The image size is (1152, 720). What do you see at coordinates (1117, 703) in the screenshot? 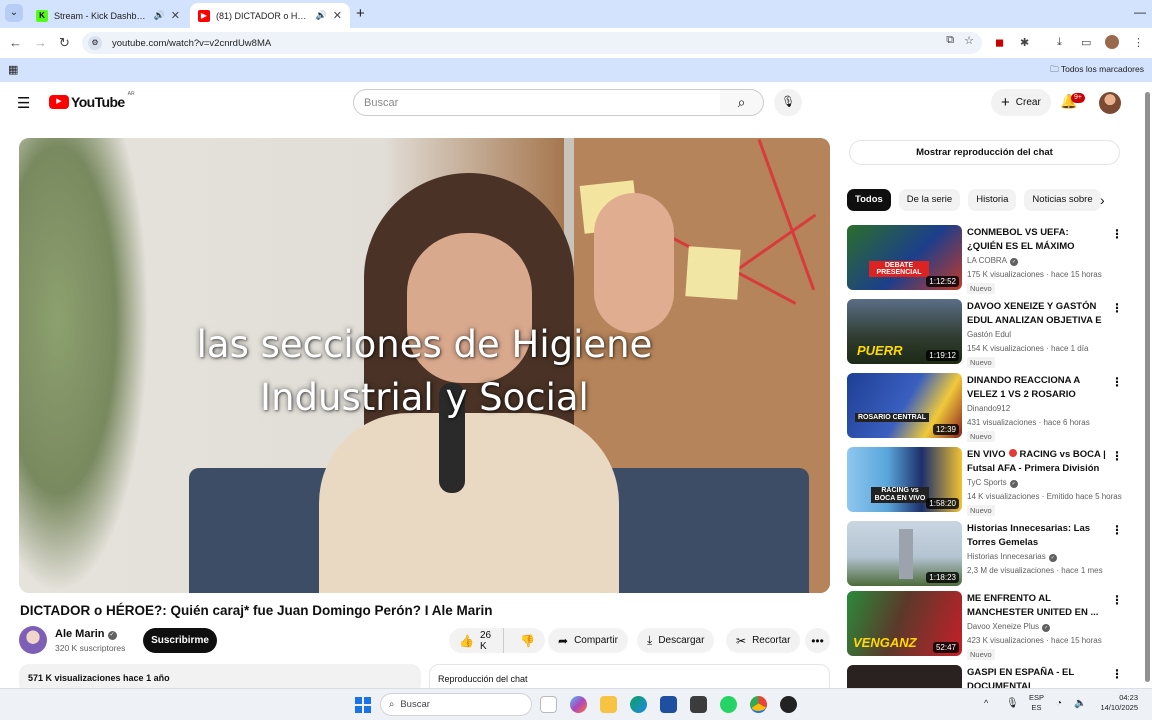
I see `clock: 04:23 14/10/2025` at bounding box center [1117, 703].